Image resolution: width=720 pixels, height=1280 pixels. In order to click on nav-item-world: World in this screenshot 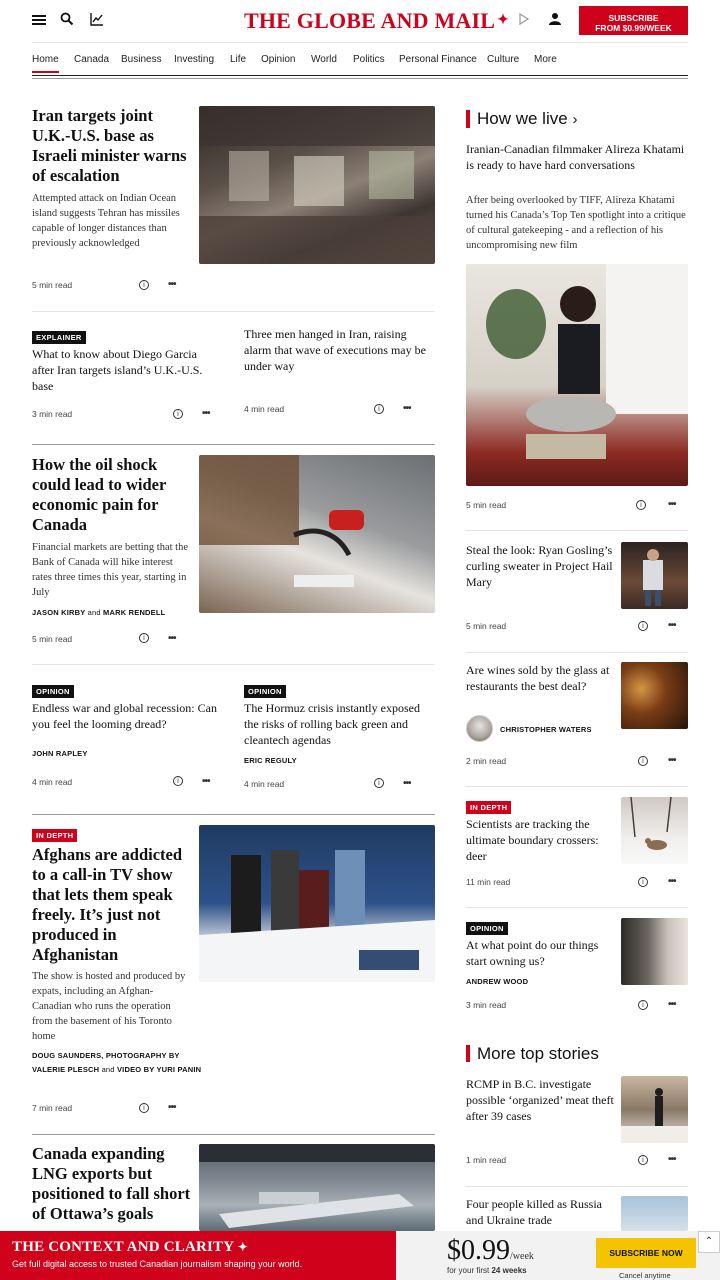, I will do `click(324, 59)`.